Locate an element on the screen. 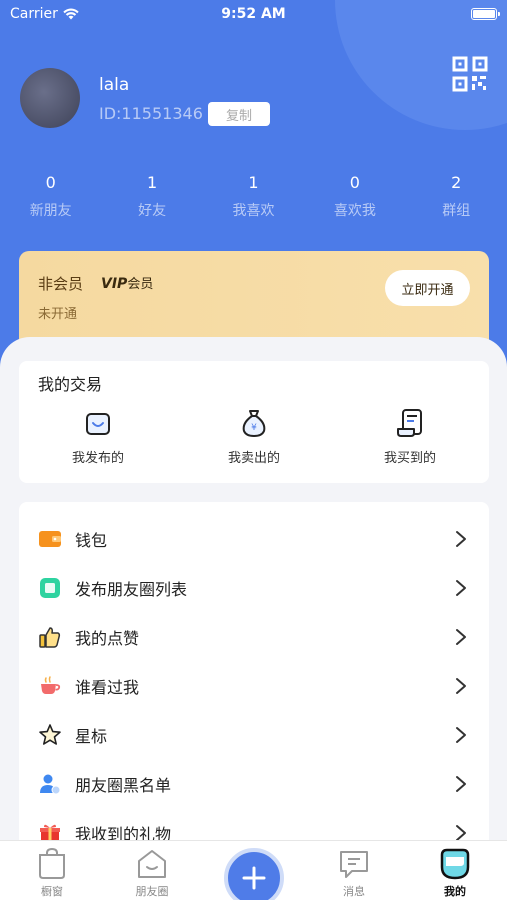 This screenshot has width=507, height=900. tab-showcase: 橱窗 is located at coordinates (52, 873).